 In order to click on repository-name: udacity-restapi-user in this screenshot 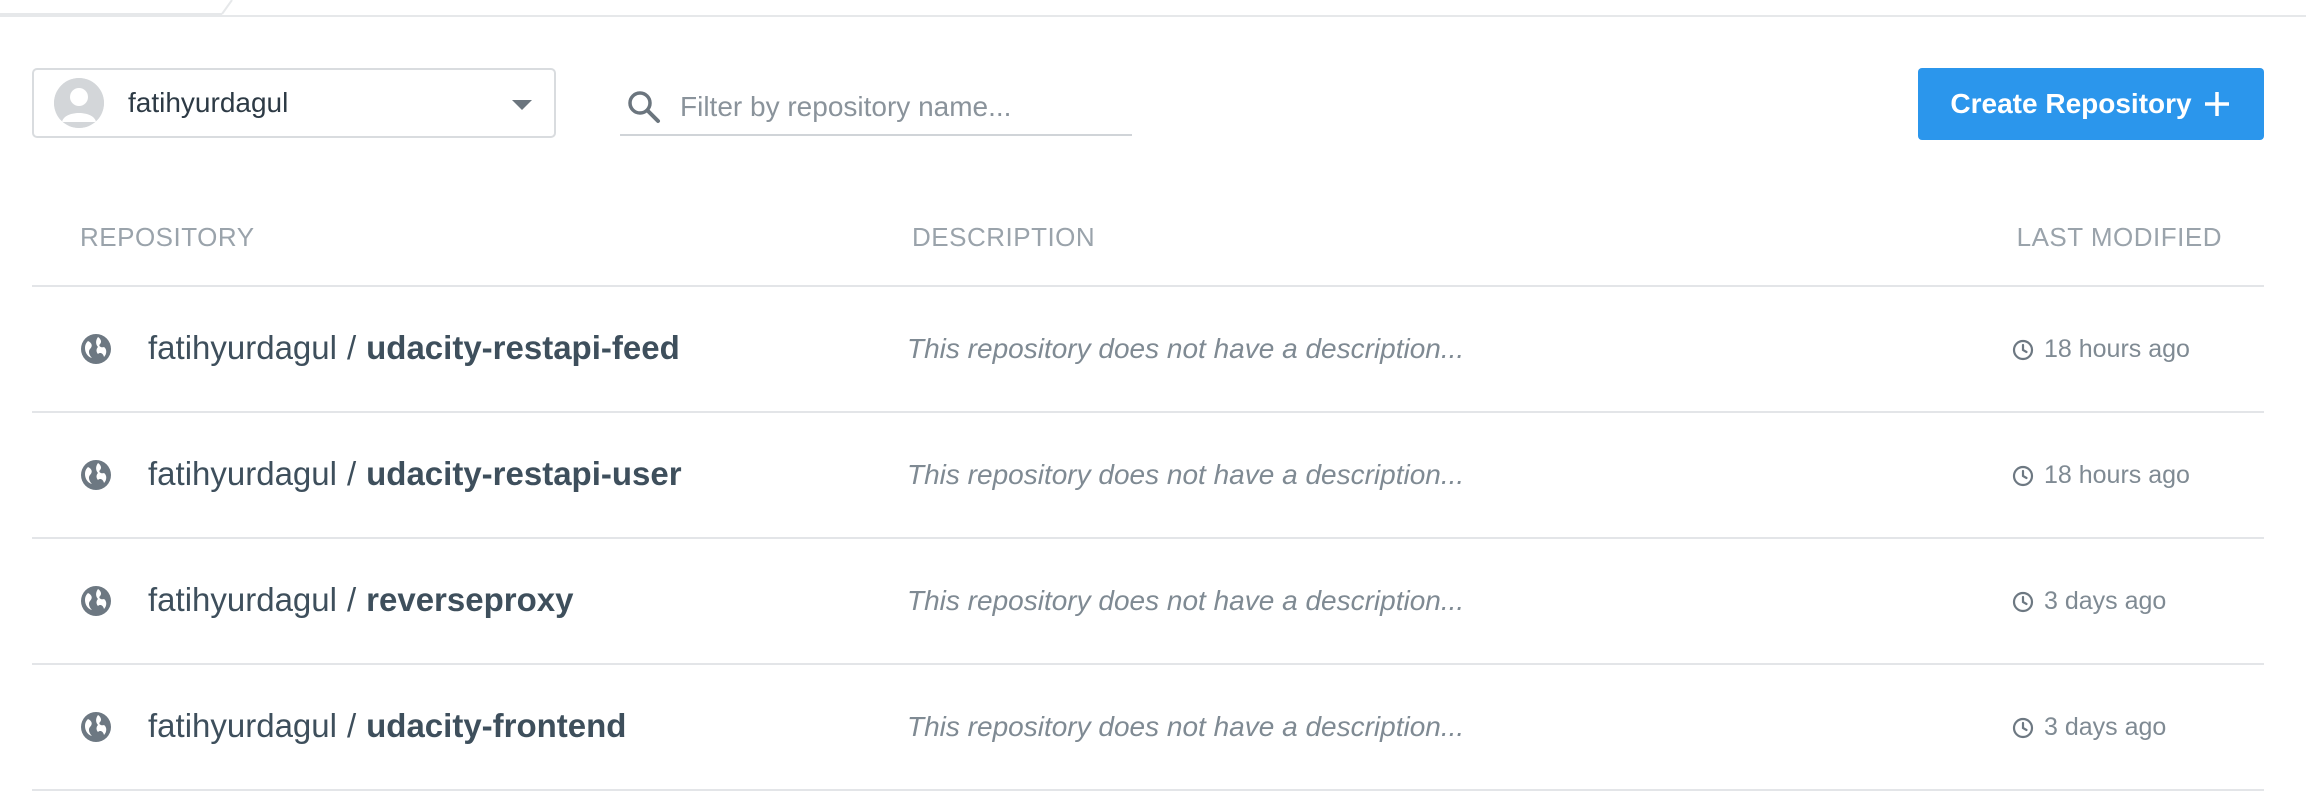, I will do `click(524, 473)`.